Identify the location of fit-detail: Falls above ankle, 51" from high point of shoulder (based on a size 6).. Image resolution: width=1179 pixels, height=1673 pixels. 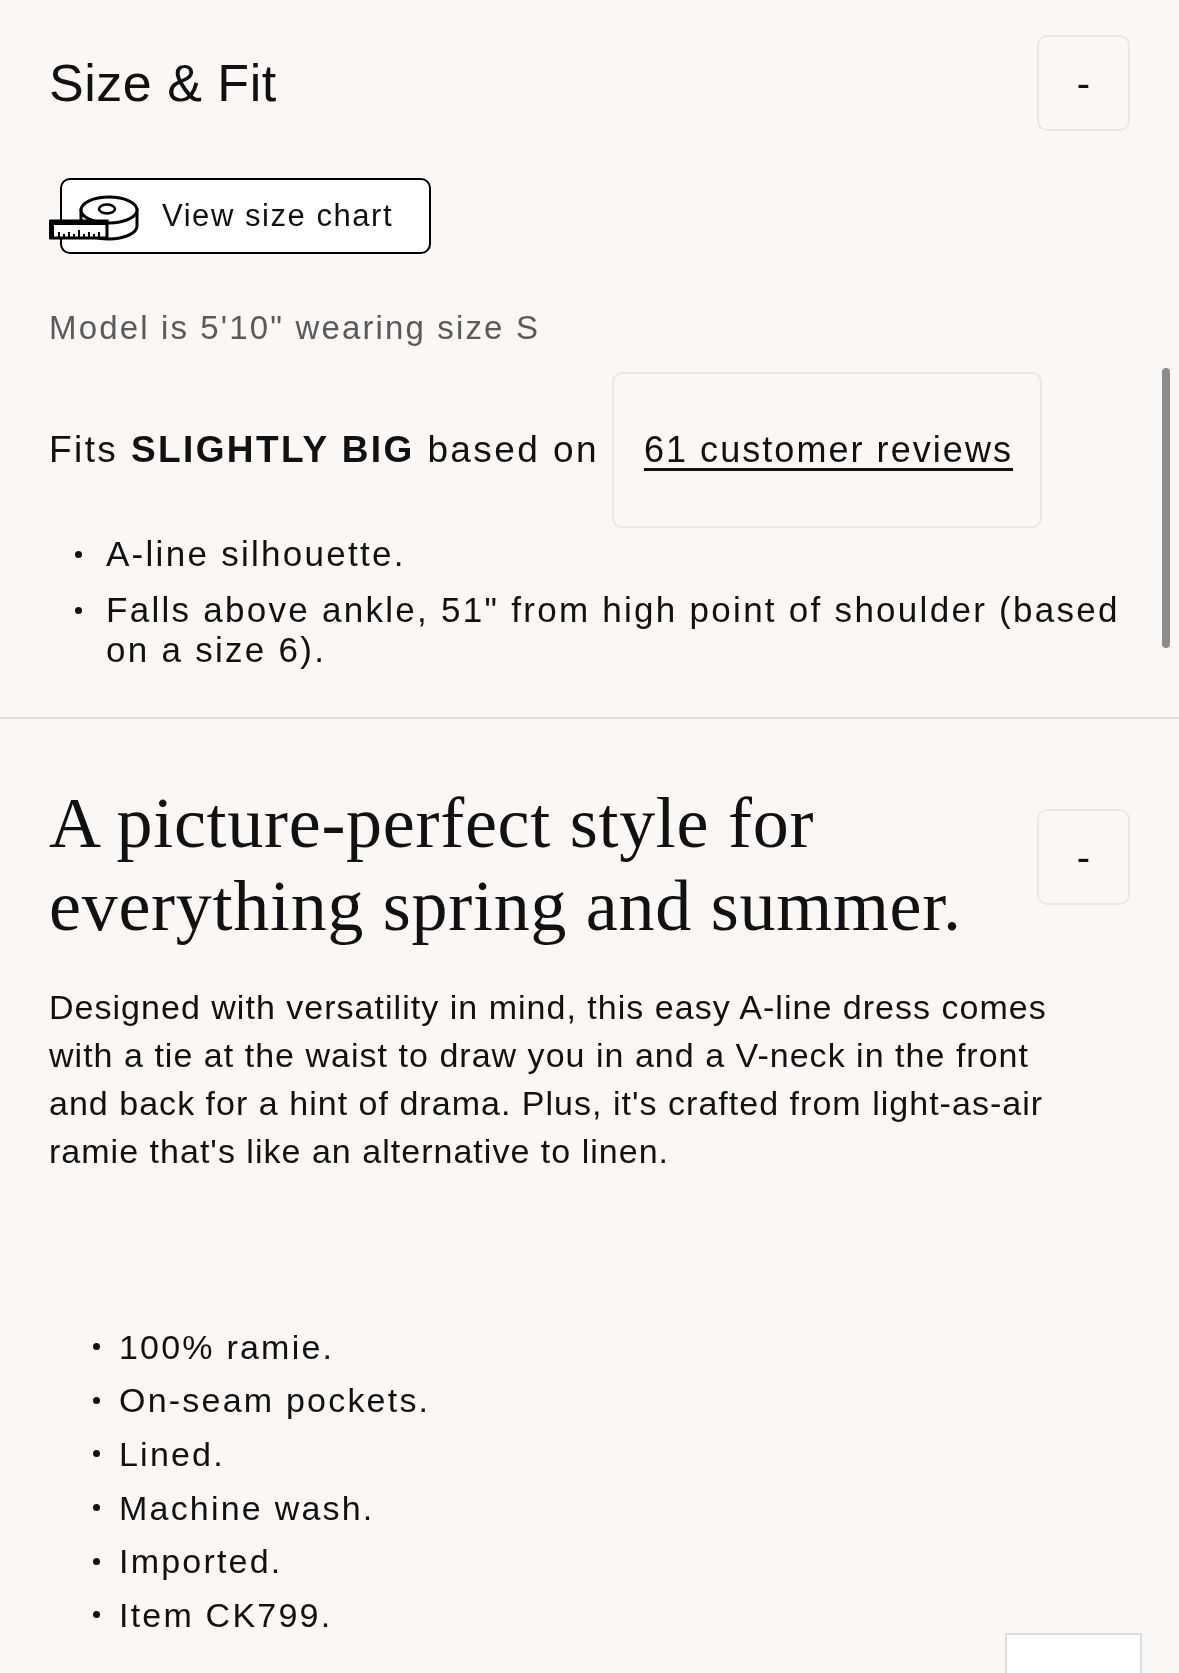
(613, 630).